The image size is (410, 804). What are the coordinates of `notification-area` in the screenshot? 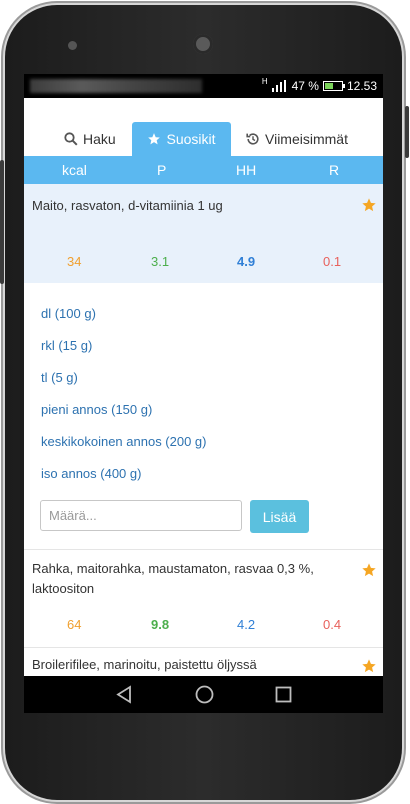 It's located at (116, 86).